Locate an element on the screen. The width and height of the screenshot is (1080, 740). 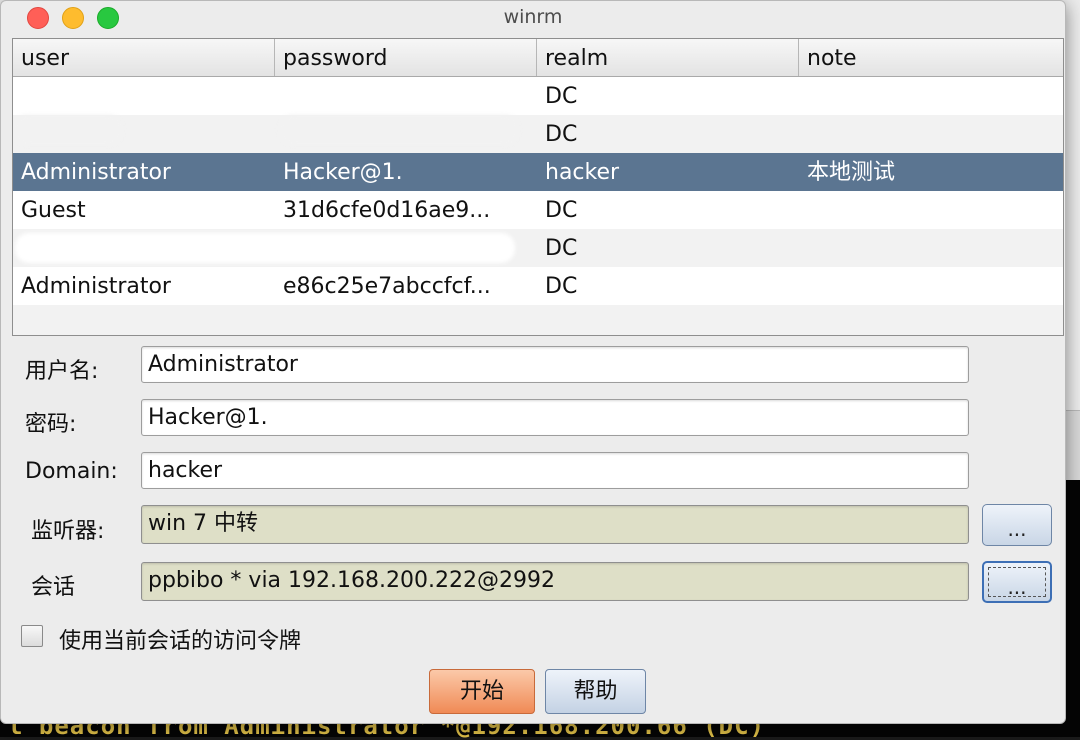
title-bar: winrm is located at coordinates (533, 18).